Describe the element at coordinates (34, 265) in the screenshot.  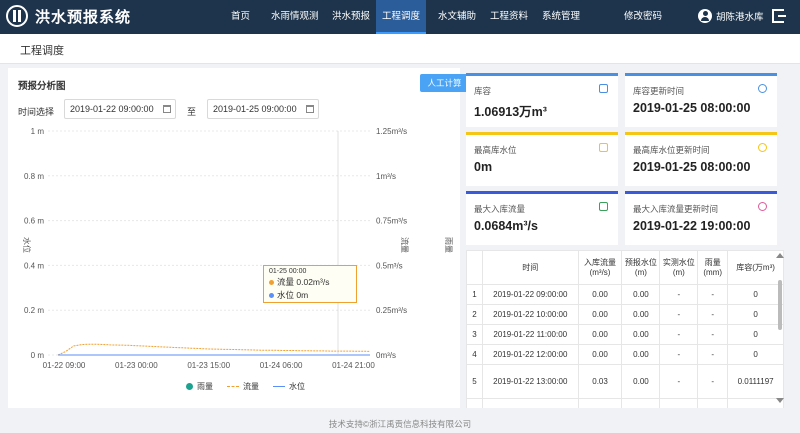
I see `y-left-tick-label: 0.4 m` at that location.